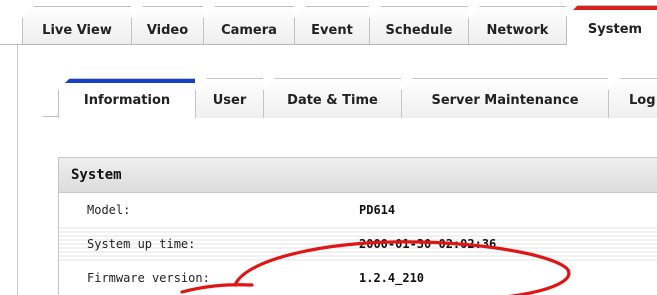  Describe the element at coordinates (148, 278) in the screenshot. I see `info-key: Firmware version:` at that location.